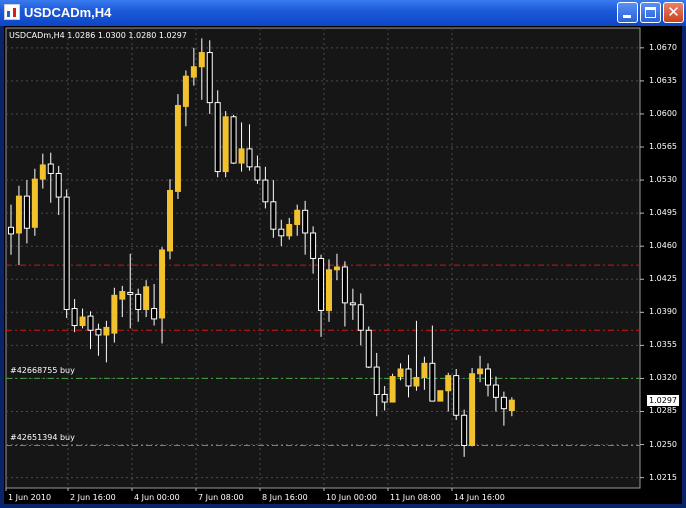 The width and height of the screenshot is (686, 508). I want to click on chart-app-icon, so click(12, 12).